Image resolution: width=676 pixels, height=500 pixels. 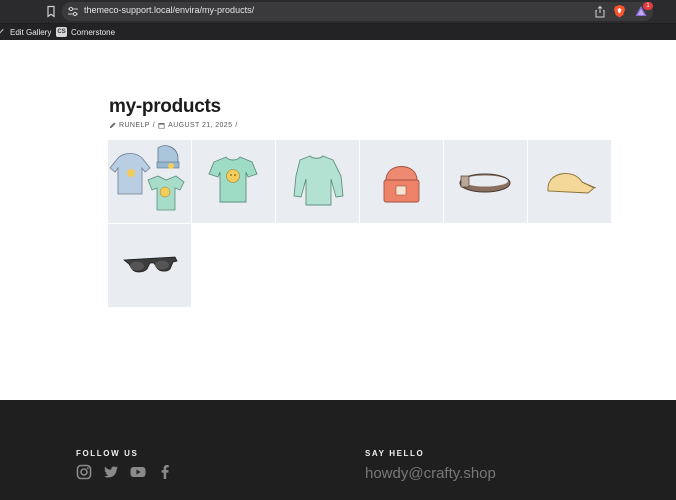 I want to click on bookmark-label: Cornerstone, so click(x=93, y=32).